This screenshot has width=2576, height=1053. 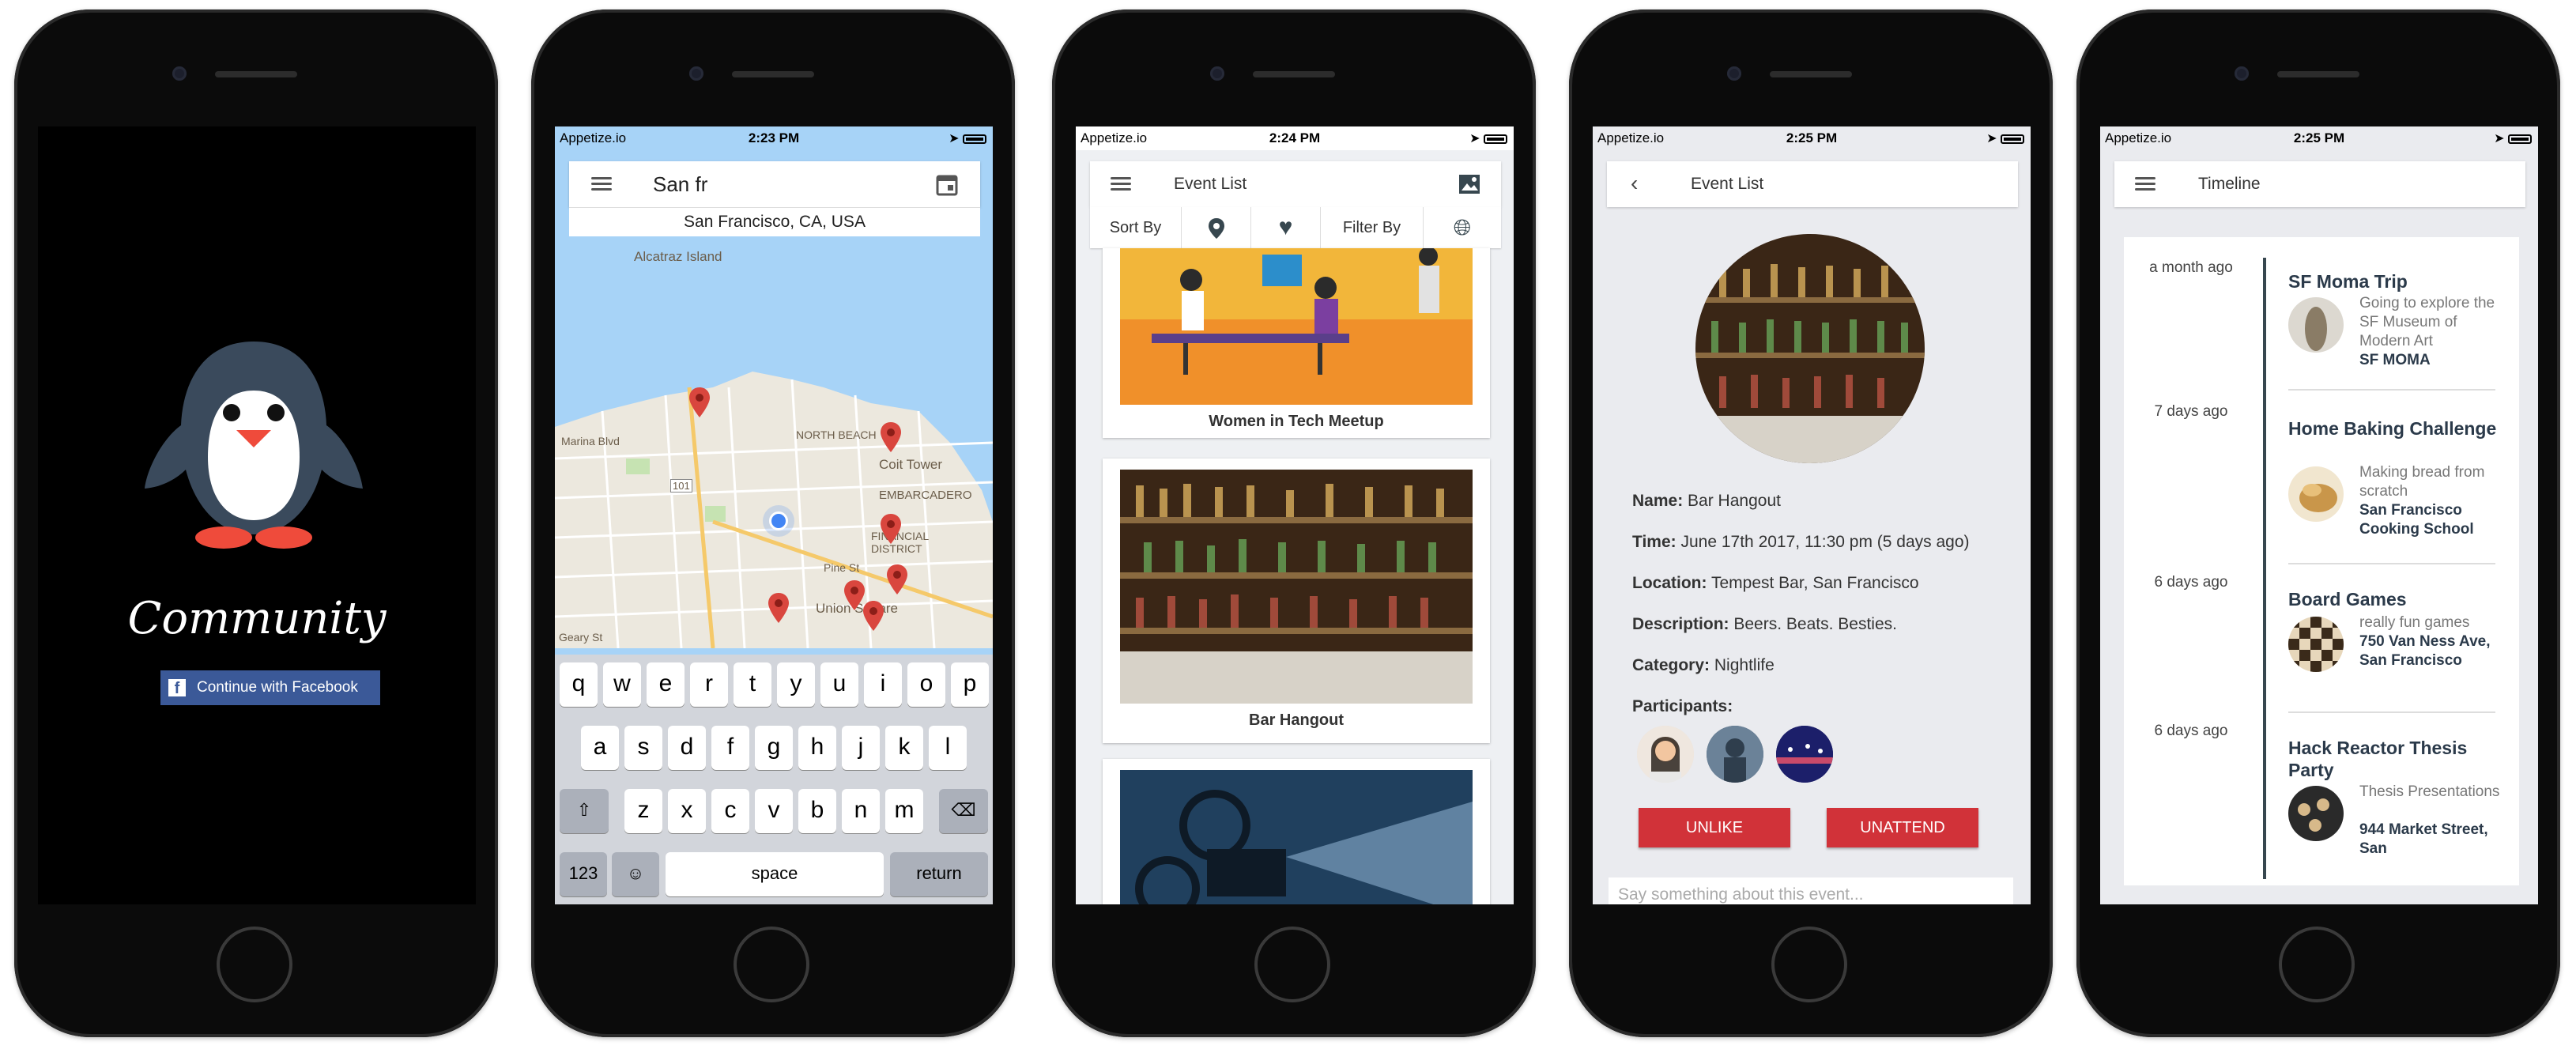 I want to click on timeline-item-title: Home Baking Challenge, so click(x=2395, y=428).